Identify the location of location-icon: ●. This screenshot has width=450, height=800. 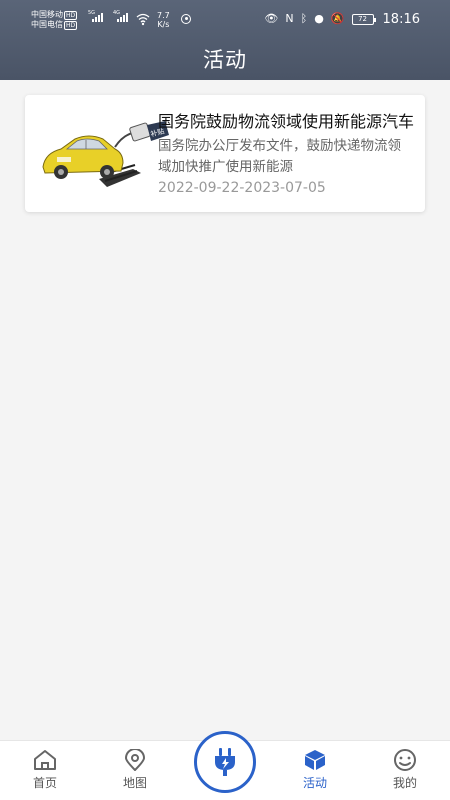
(319, 18).